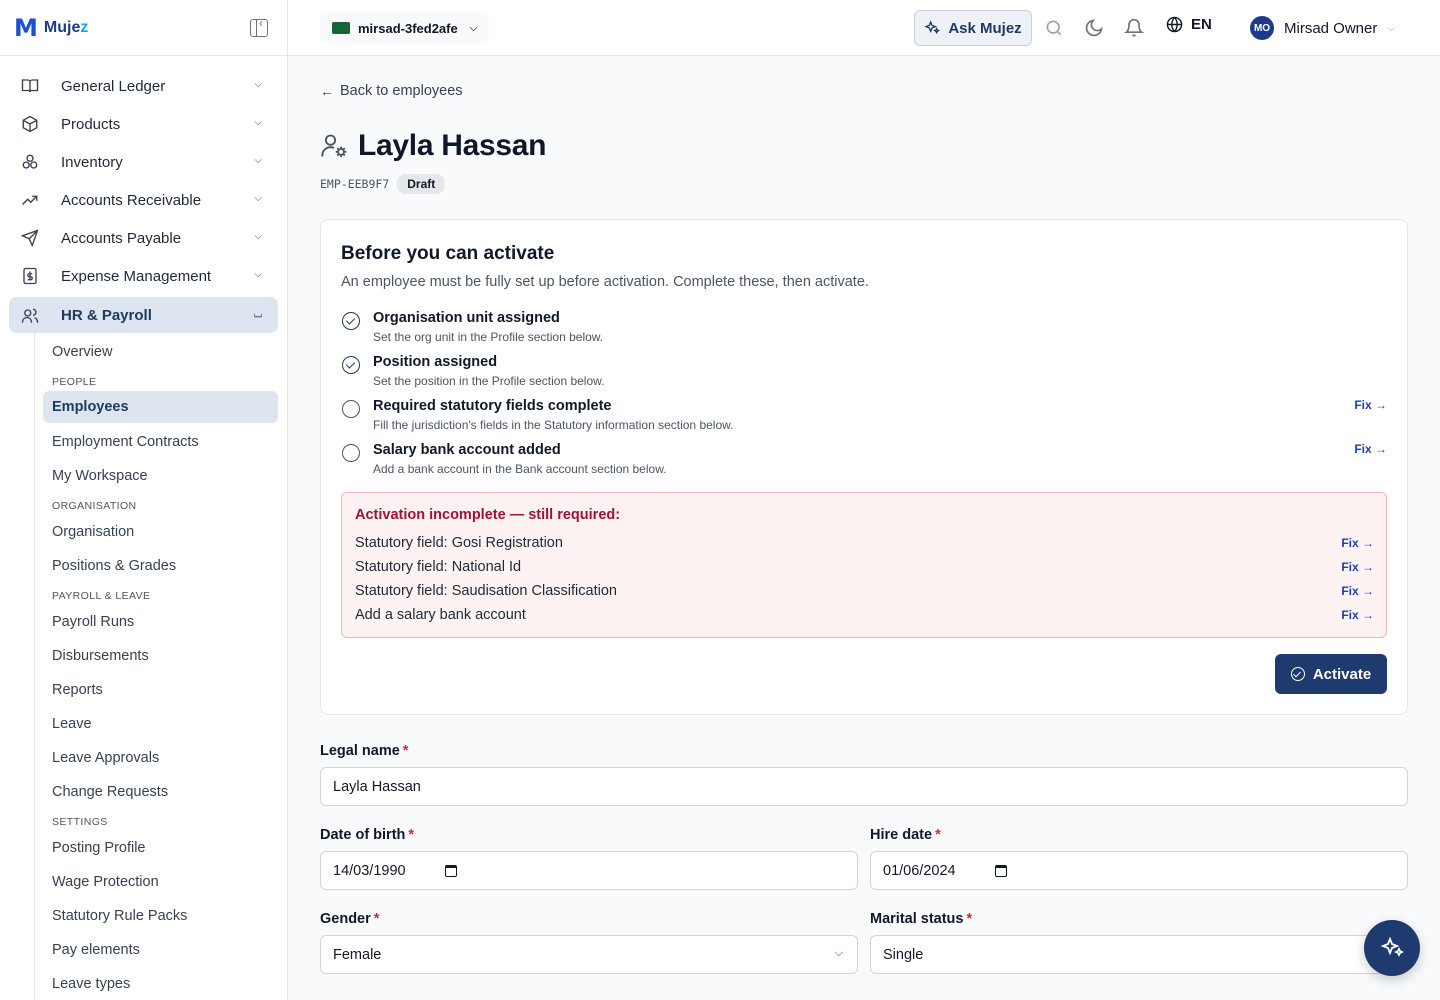 The height and width of the screenshot is (1000, 1440). I want to click on activate-label: Activate, so click(1342, 674).